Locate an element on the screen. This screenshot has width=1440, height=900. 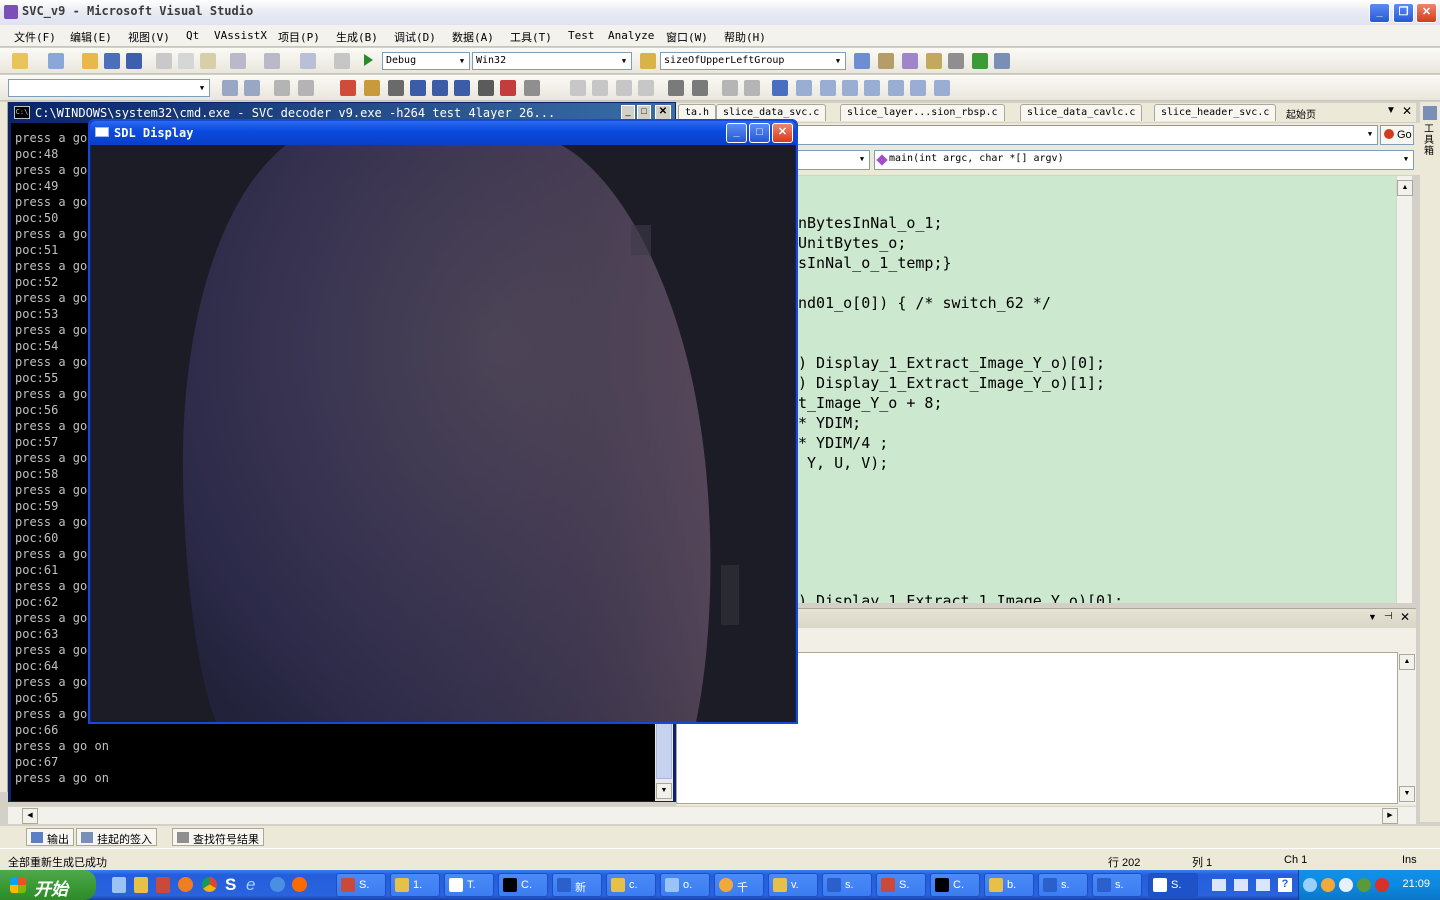
scope-combo: ▼ is located at coordinates (1087, 135).